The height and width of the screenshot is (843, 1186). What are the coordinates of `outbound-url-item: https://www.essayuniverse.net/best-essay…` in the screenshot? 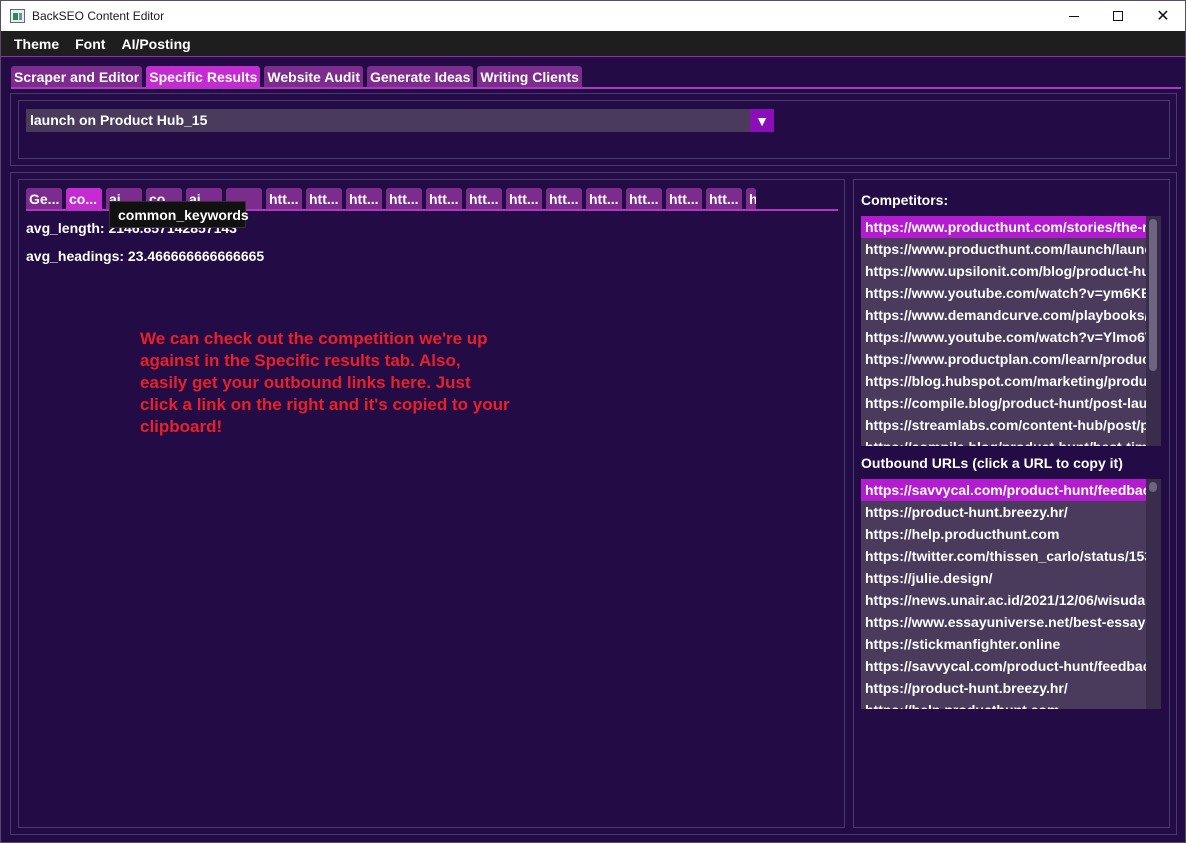 It's located at (1003, 622).